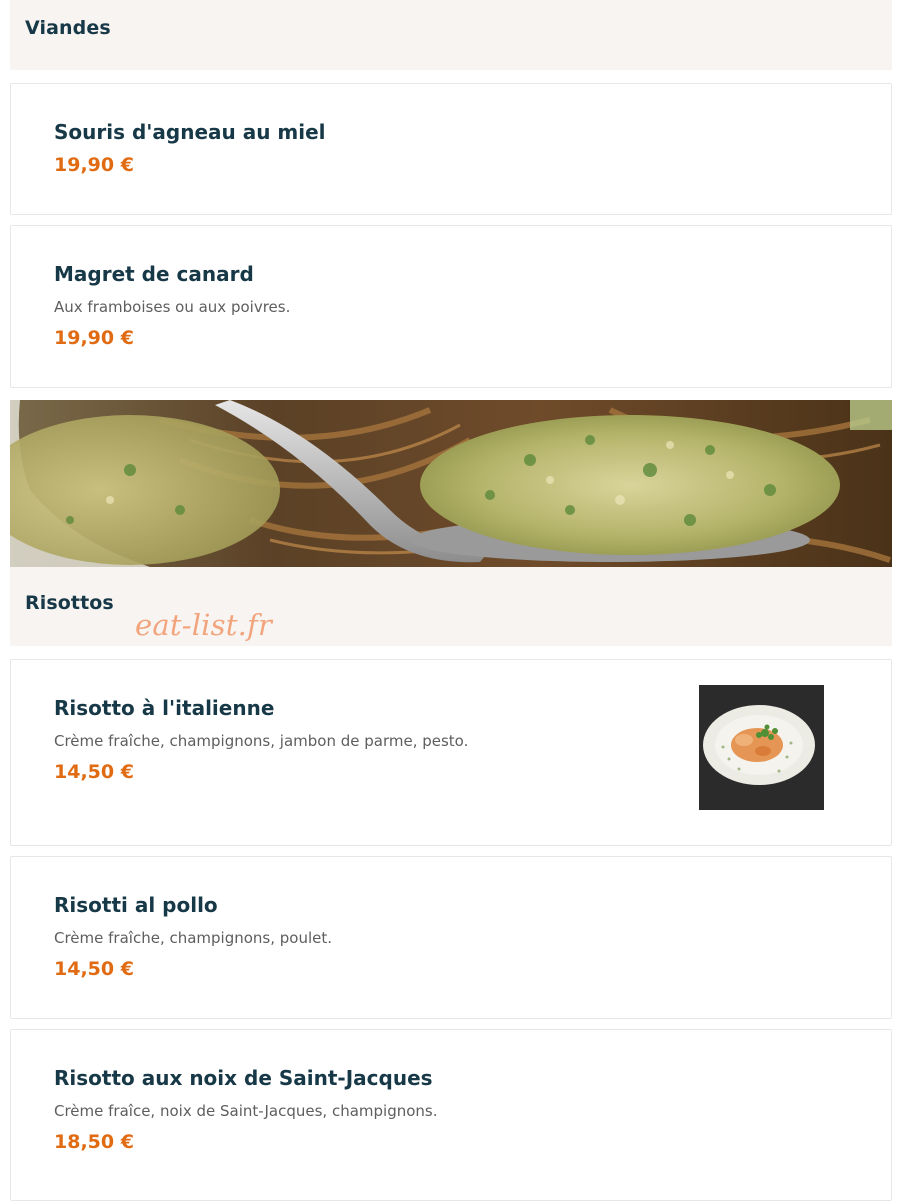  Describe the element at coordinates (68, 28) in the screenshot. I see `section-title-viandes: Viandes` at that location.